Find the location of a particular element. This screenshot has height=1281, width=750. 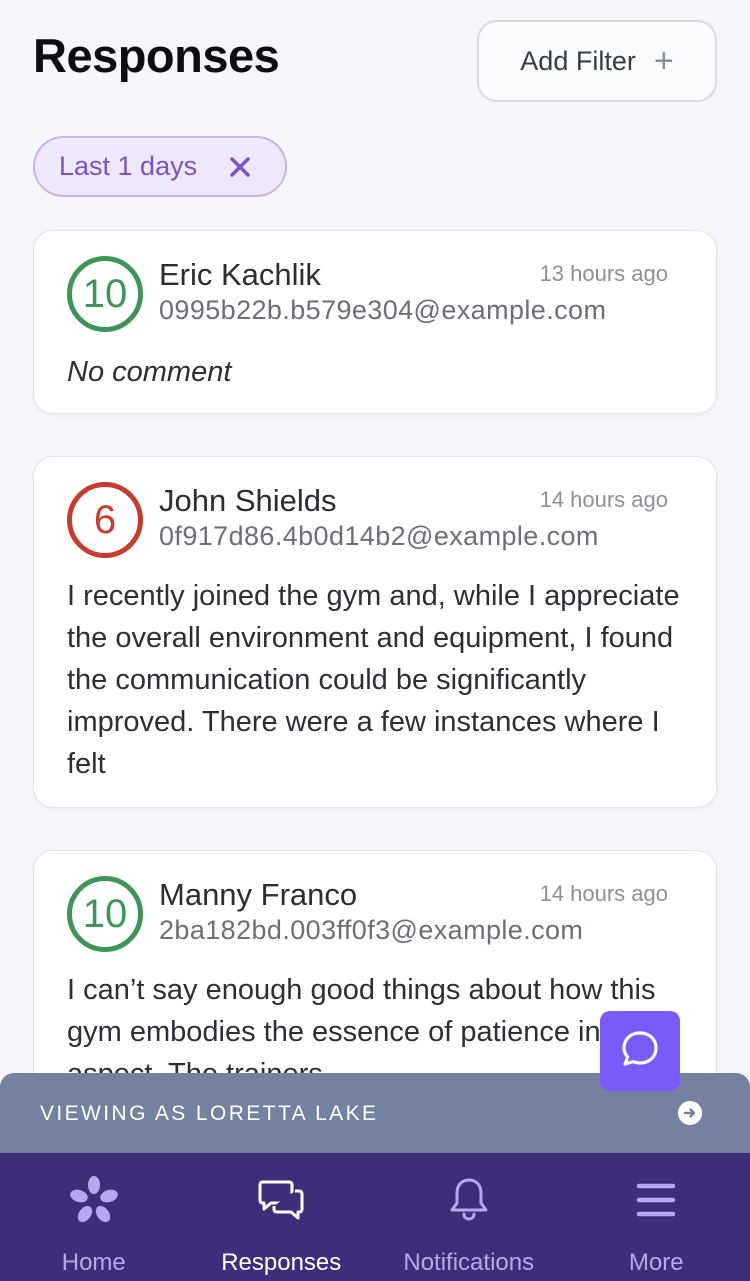

add-filter-button: Add Filter + is located at coordinates (597, 61).